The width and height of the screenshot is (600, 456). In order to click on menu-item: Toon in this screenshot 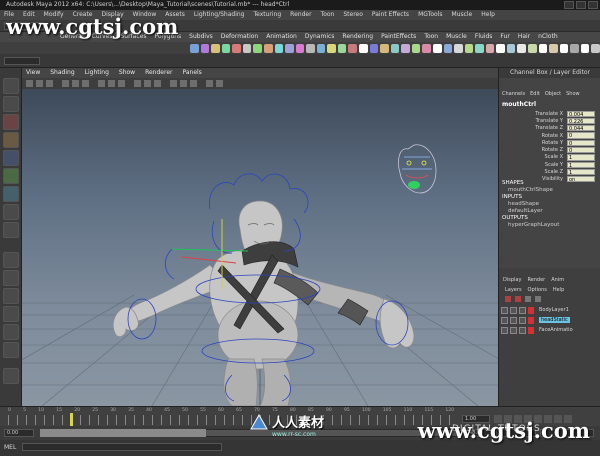, I will do `click(328, 15)`.